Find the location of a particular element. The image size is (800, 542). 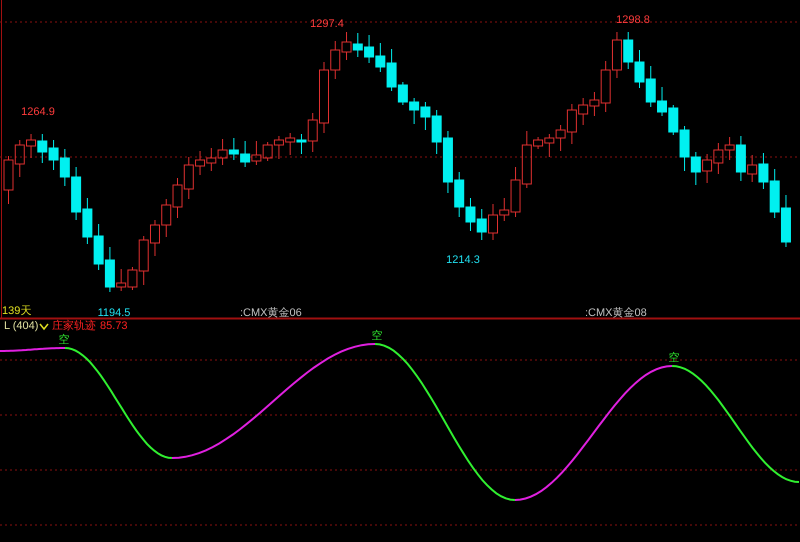

period-label: 139天 is located at coordinates (17, 311).